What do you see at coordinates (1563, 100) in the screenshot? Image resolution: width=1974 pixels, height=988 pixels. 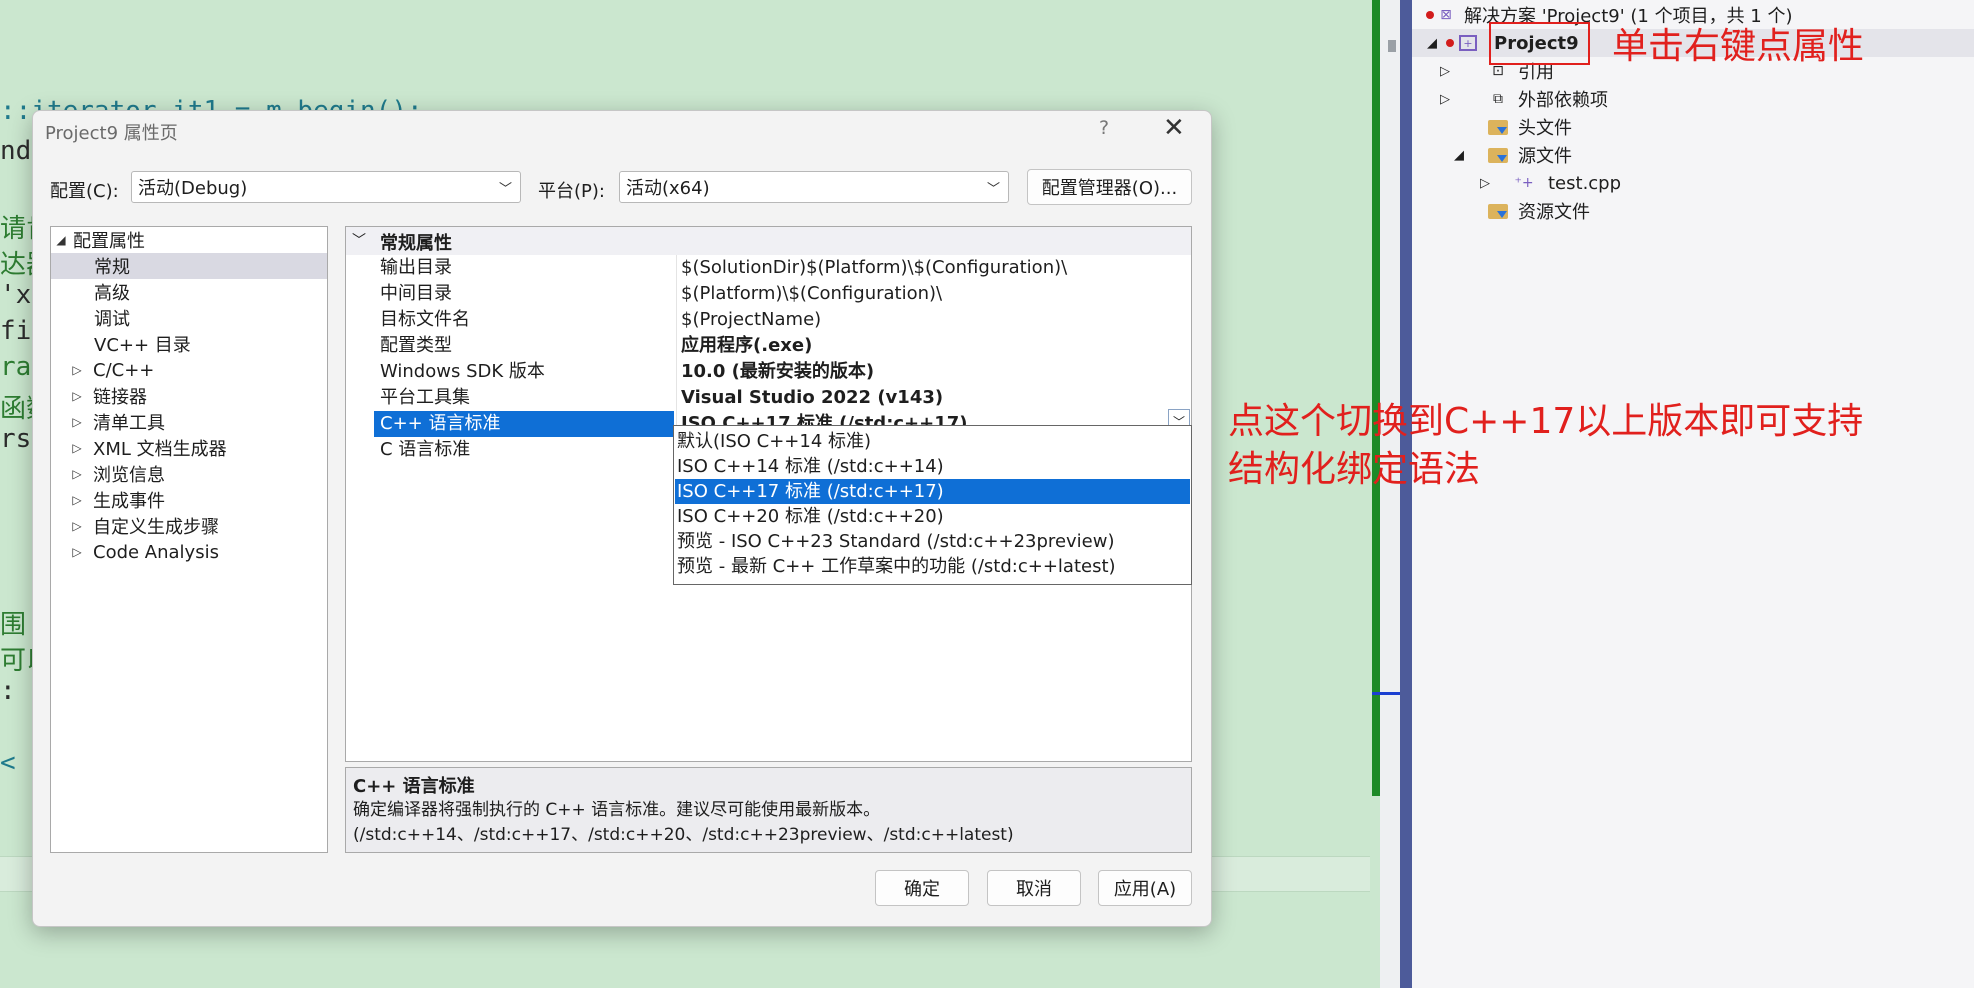 I see `se-item-external-deps-label: 外部依赖项` at bounding box center [1563, 100].